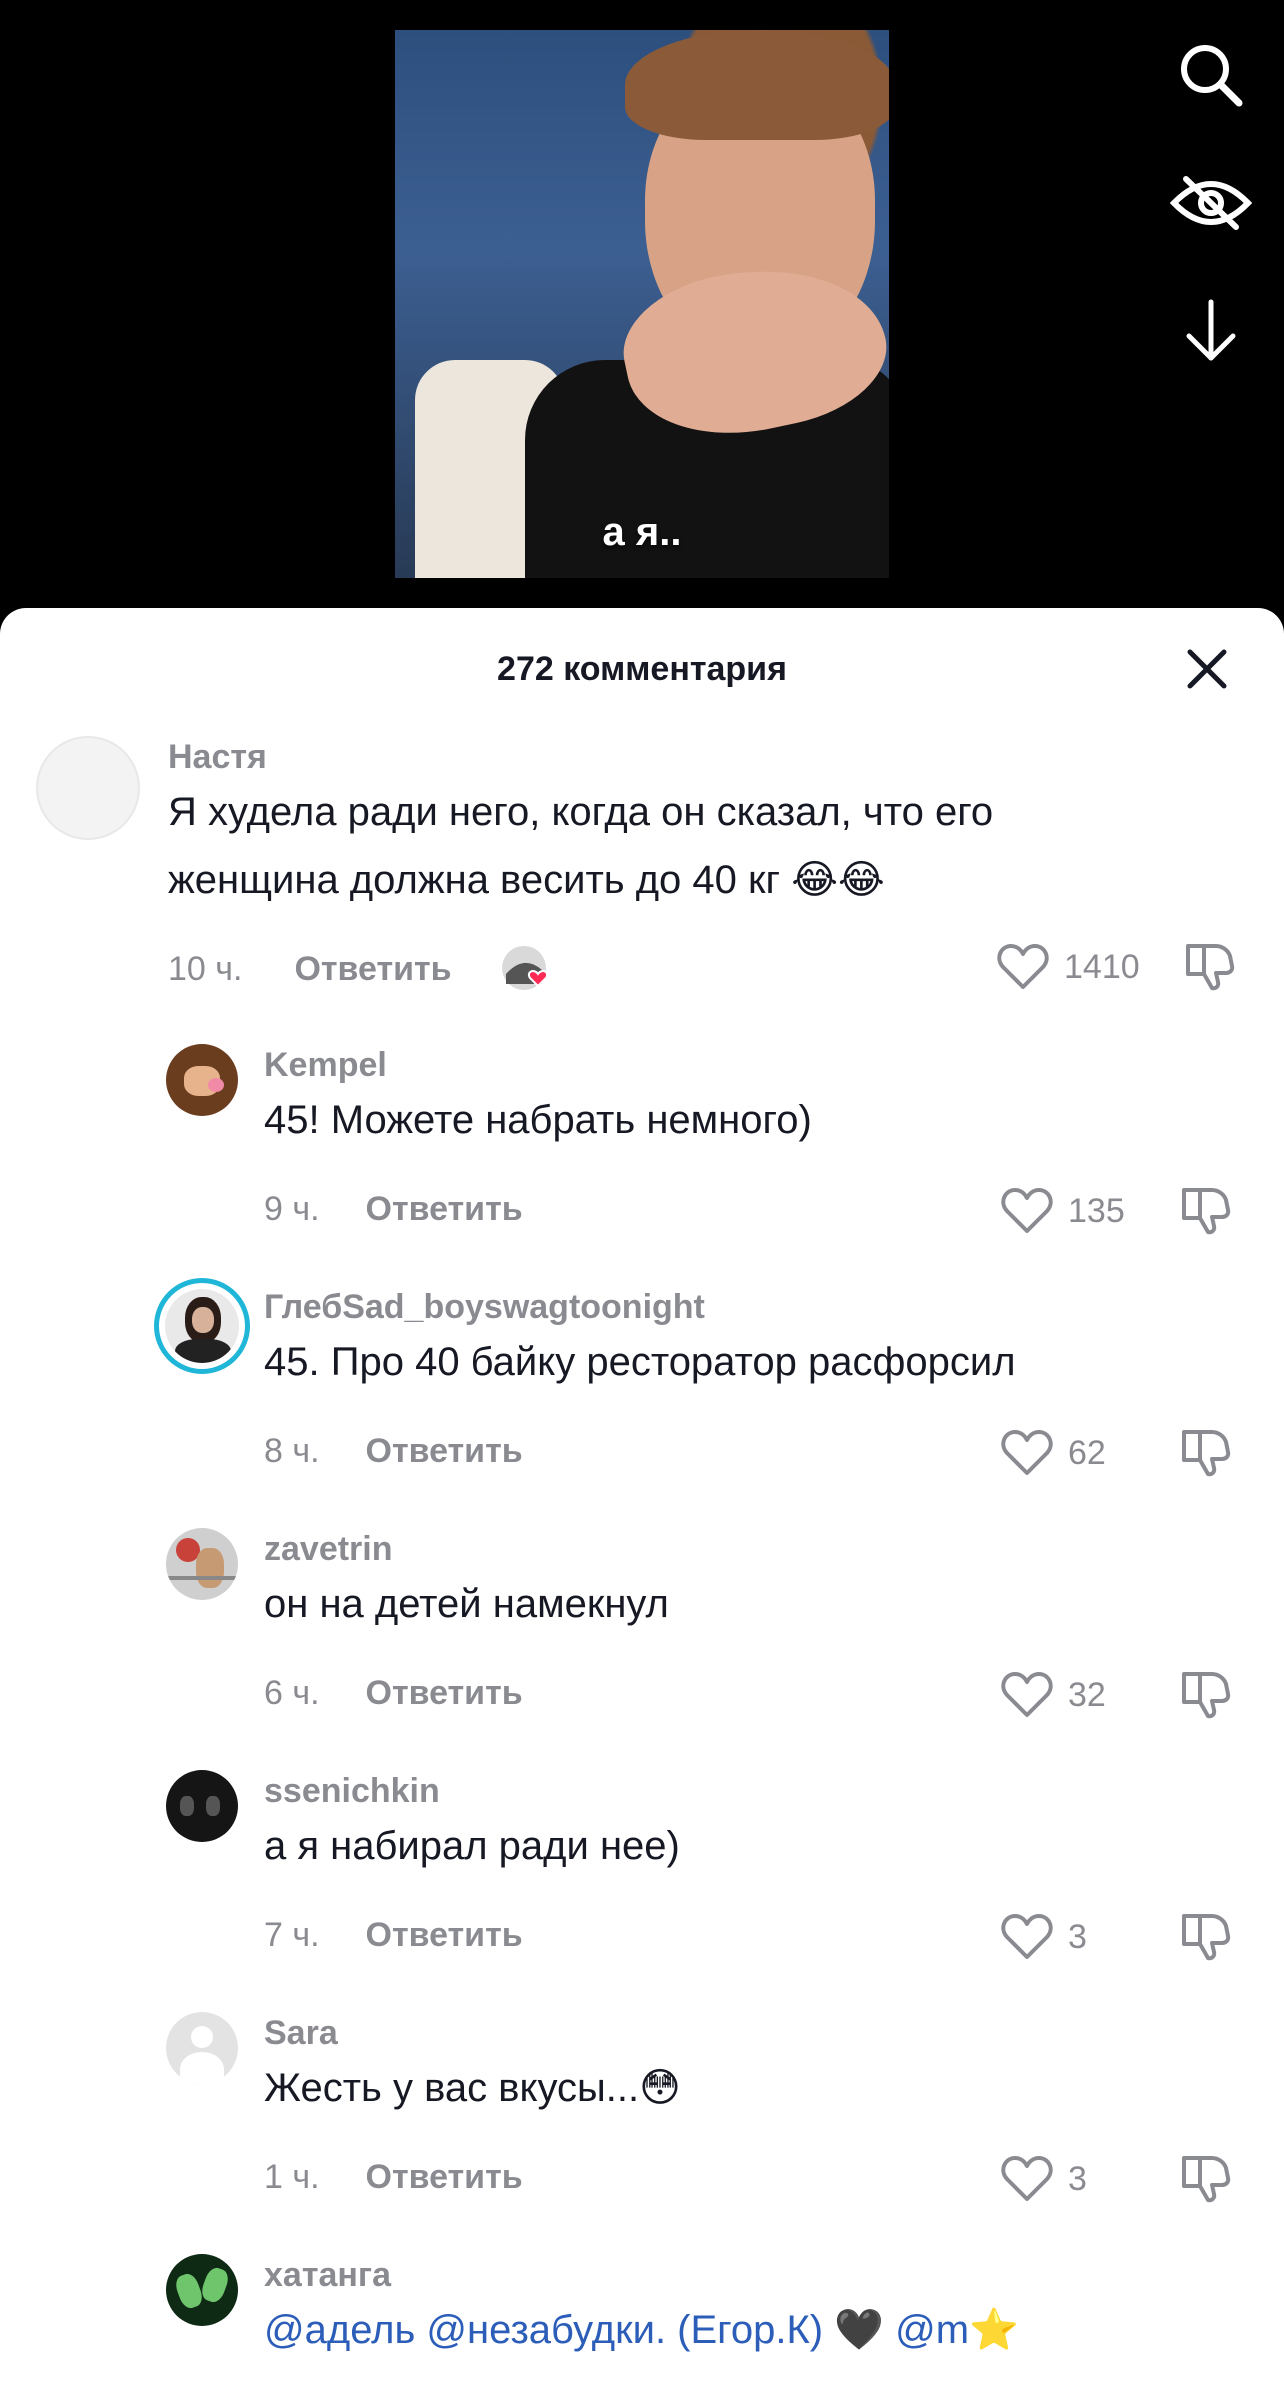  I want to click on video-caption: а я.., so click(642, 532).